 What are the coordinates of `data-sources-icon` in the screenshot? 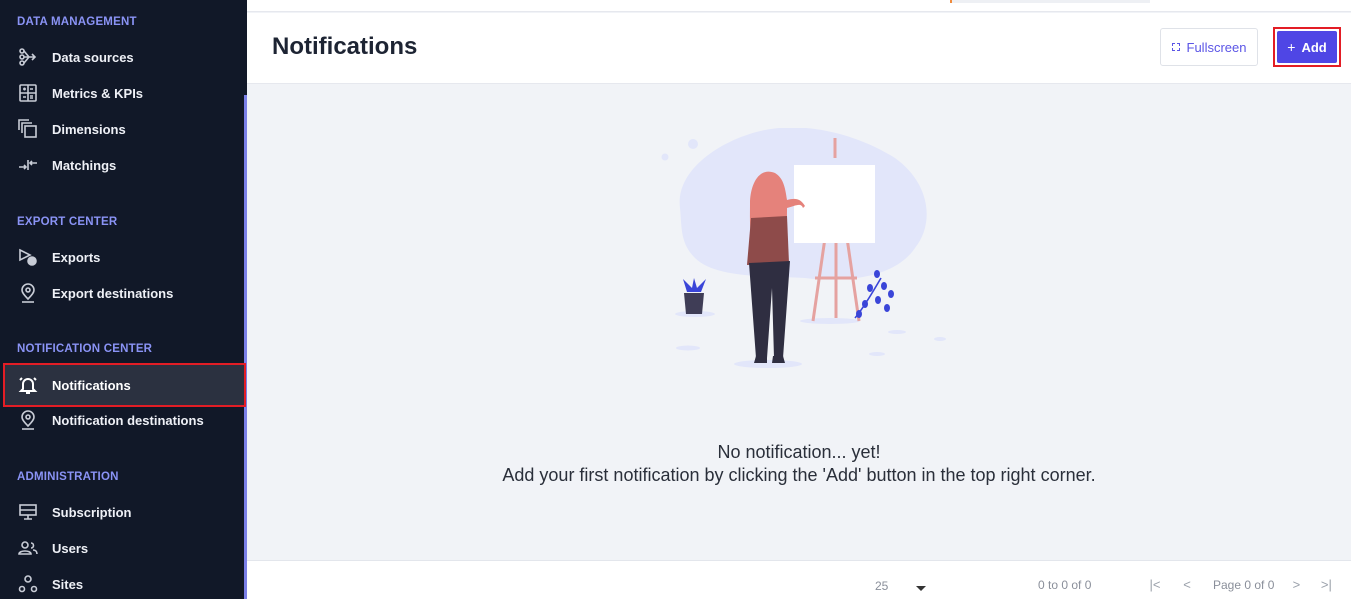 It's located at (28, 57).